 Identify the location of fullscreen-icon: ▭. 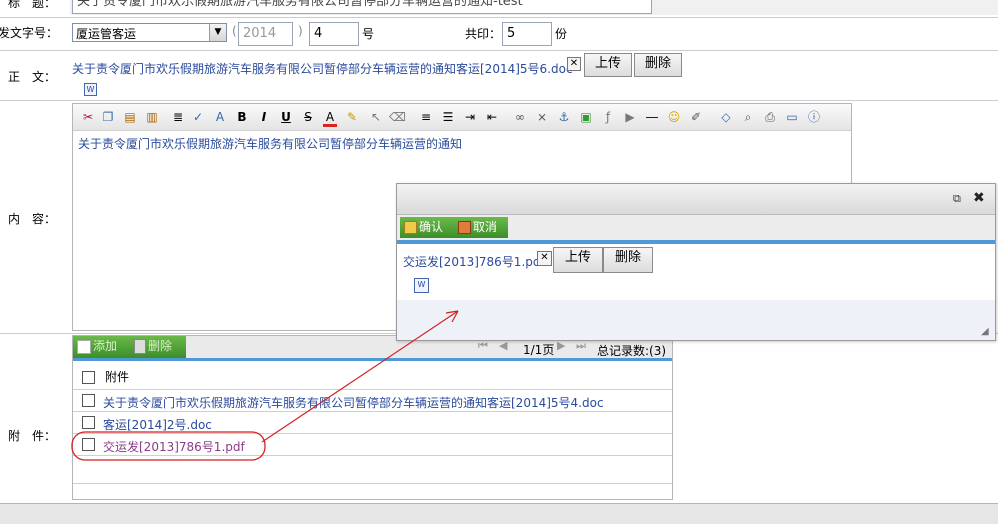
(792, 117).